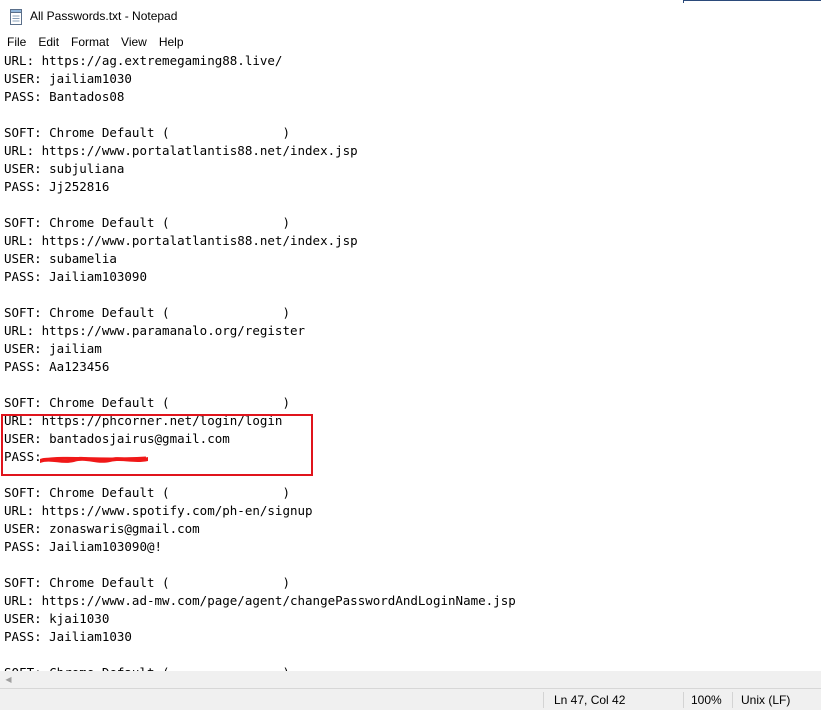 Image resolution: width=821 pixels, height=710 pixels. Describe the element at coordinates (752, 0) in the screenshot. I see `title-accent-line` at that location.